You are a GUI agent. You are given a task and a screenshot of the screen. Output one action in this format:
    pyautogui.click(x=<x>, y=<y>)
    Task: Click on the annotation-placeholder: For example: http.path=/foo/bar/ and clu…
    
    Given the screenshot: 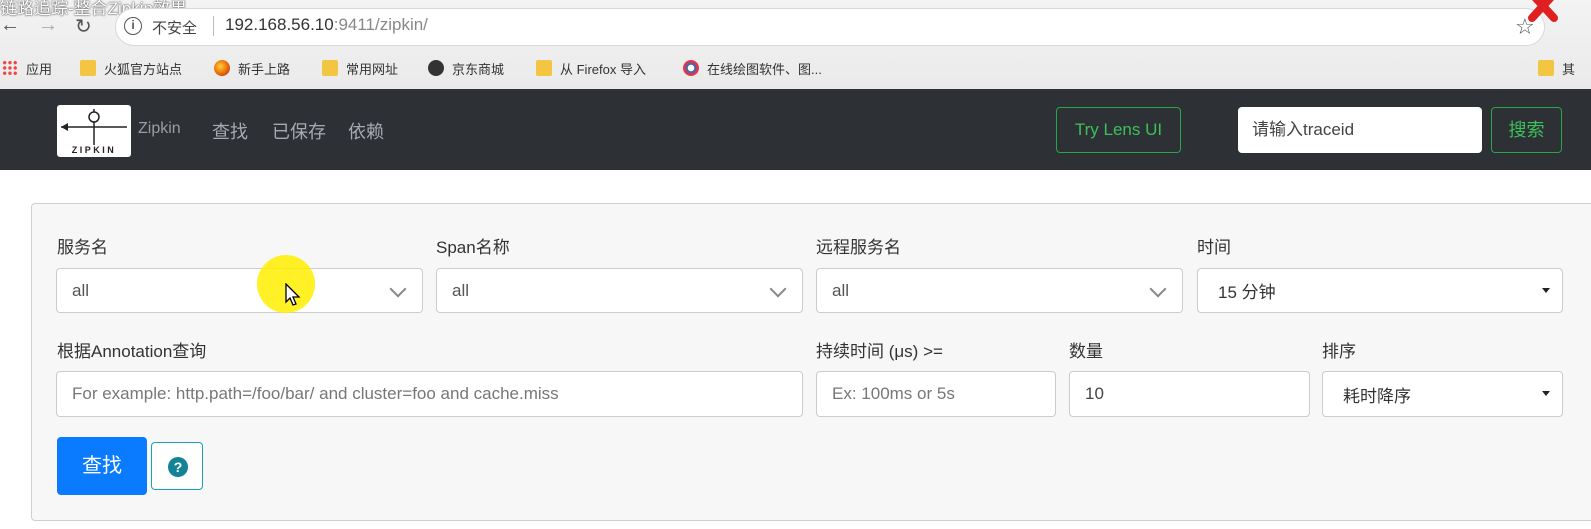 What is the action you would take?
    pyautogui.click(x=315, y=393)
    